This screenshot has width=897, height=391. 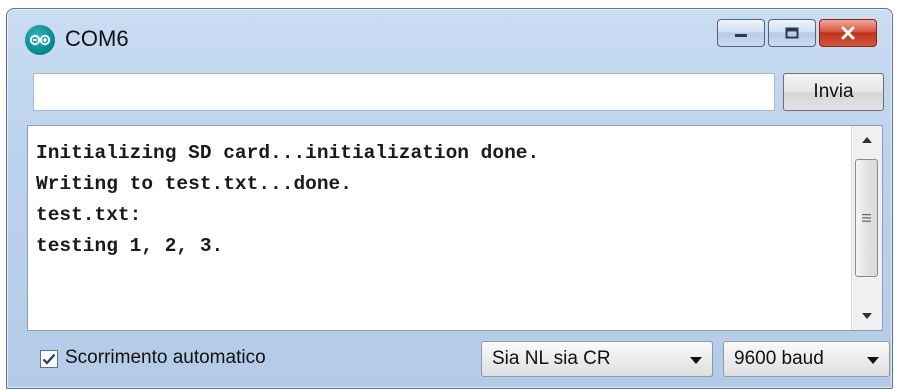 I want to click on send-button: Invia, so click(x=833, y=92).